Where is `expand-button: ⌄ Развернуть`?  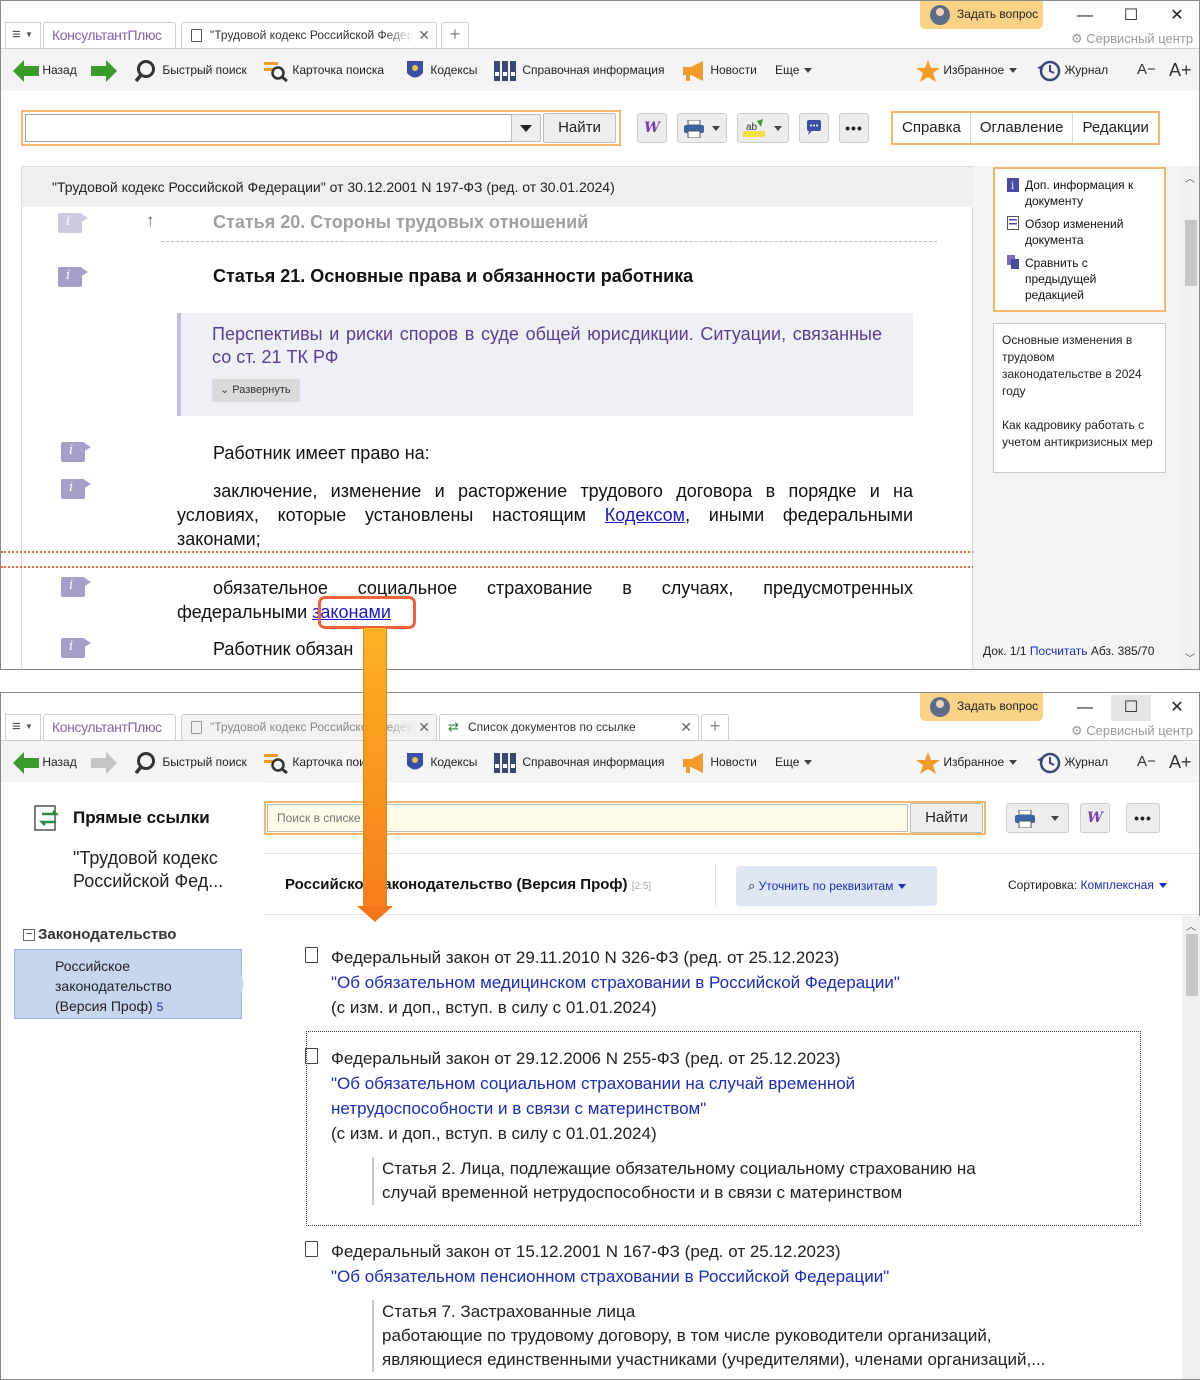
expand-button: ⌄ Развернуть is located at coordinates (256, 390).